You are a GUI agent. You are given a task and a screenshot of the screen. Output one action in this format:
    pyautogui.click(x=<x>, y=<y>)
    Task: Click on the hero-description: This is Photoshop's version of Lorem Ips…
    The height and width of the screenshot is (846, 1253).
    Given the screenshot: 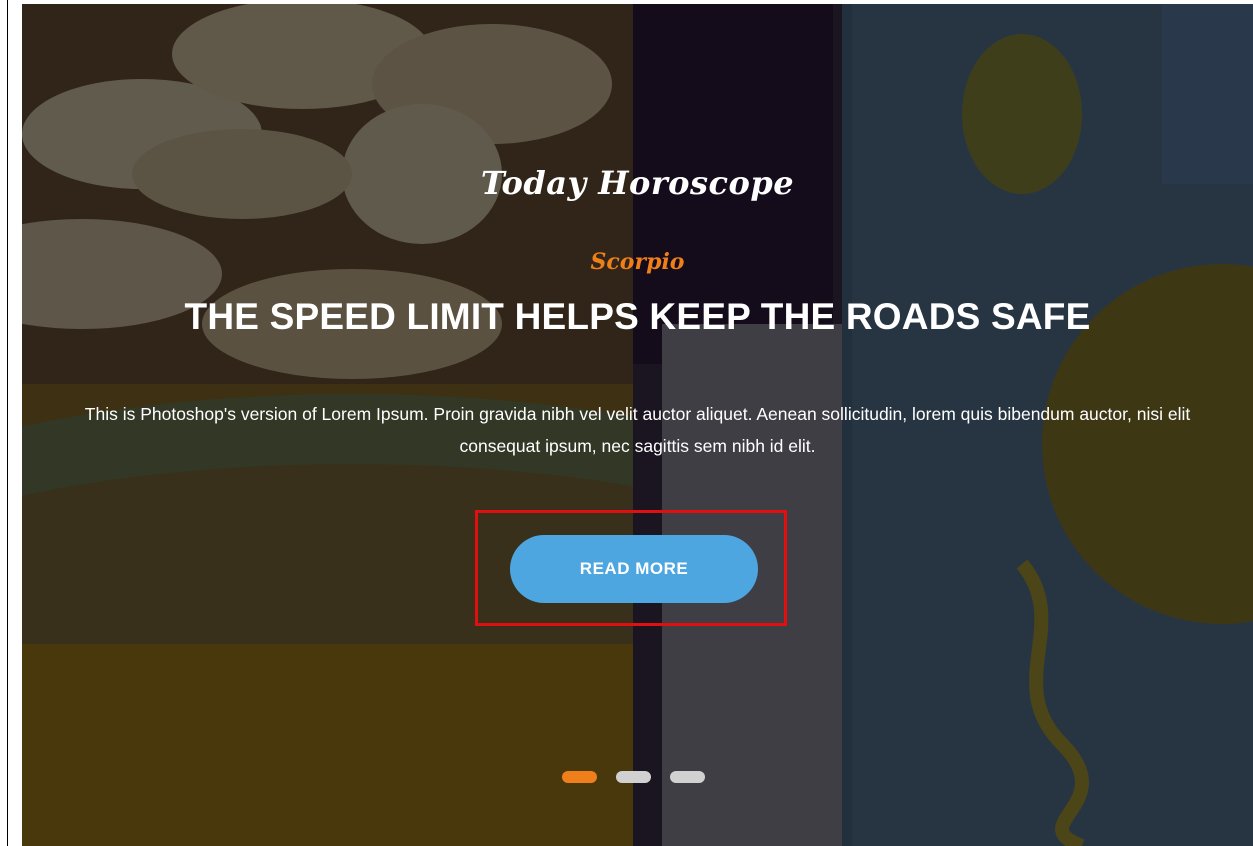 What is the action you would take?
    pyautogui.click(x=637, y=430)
    